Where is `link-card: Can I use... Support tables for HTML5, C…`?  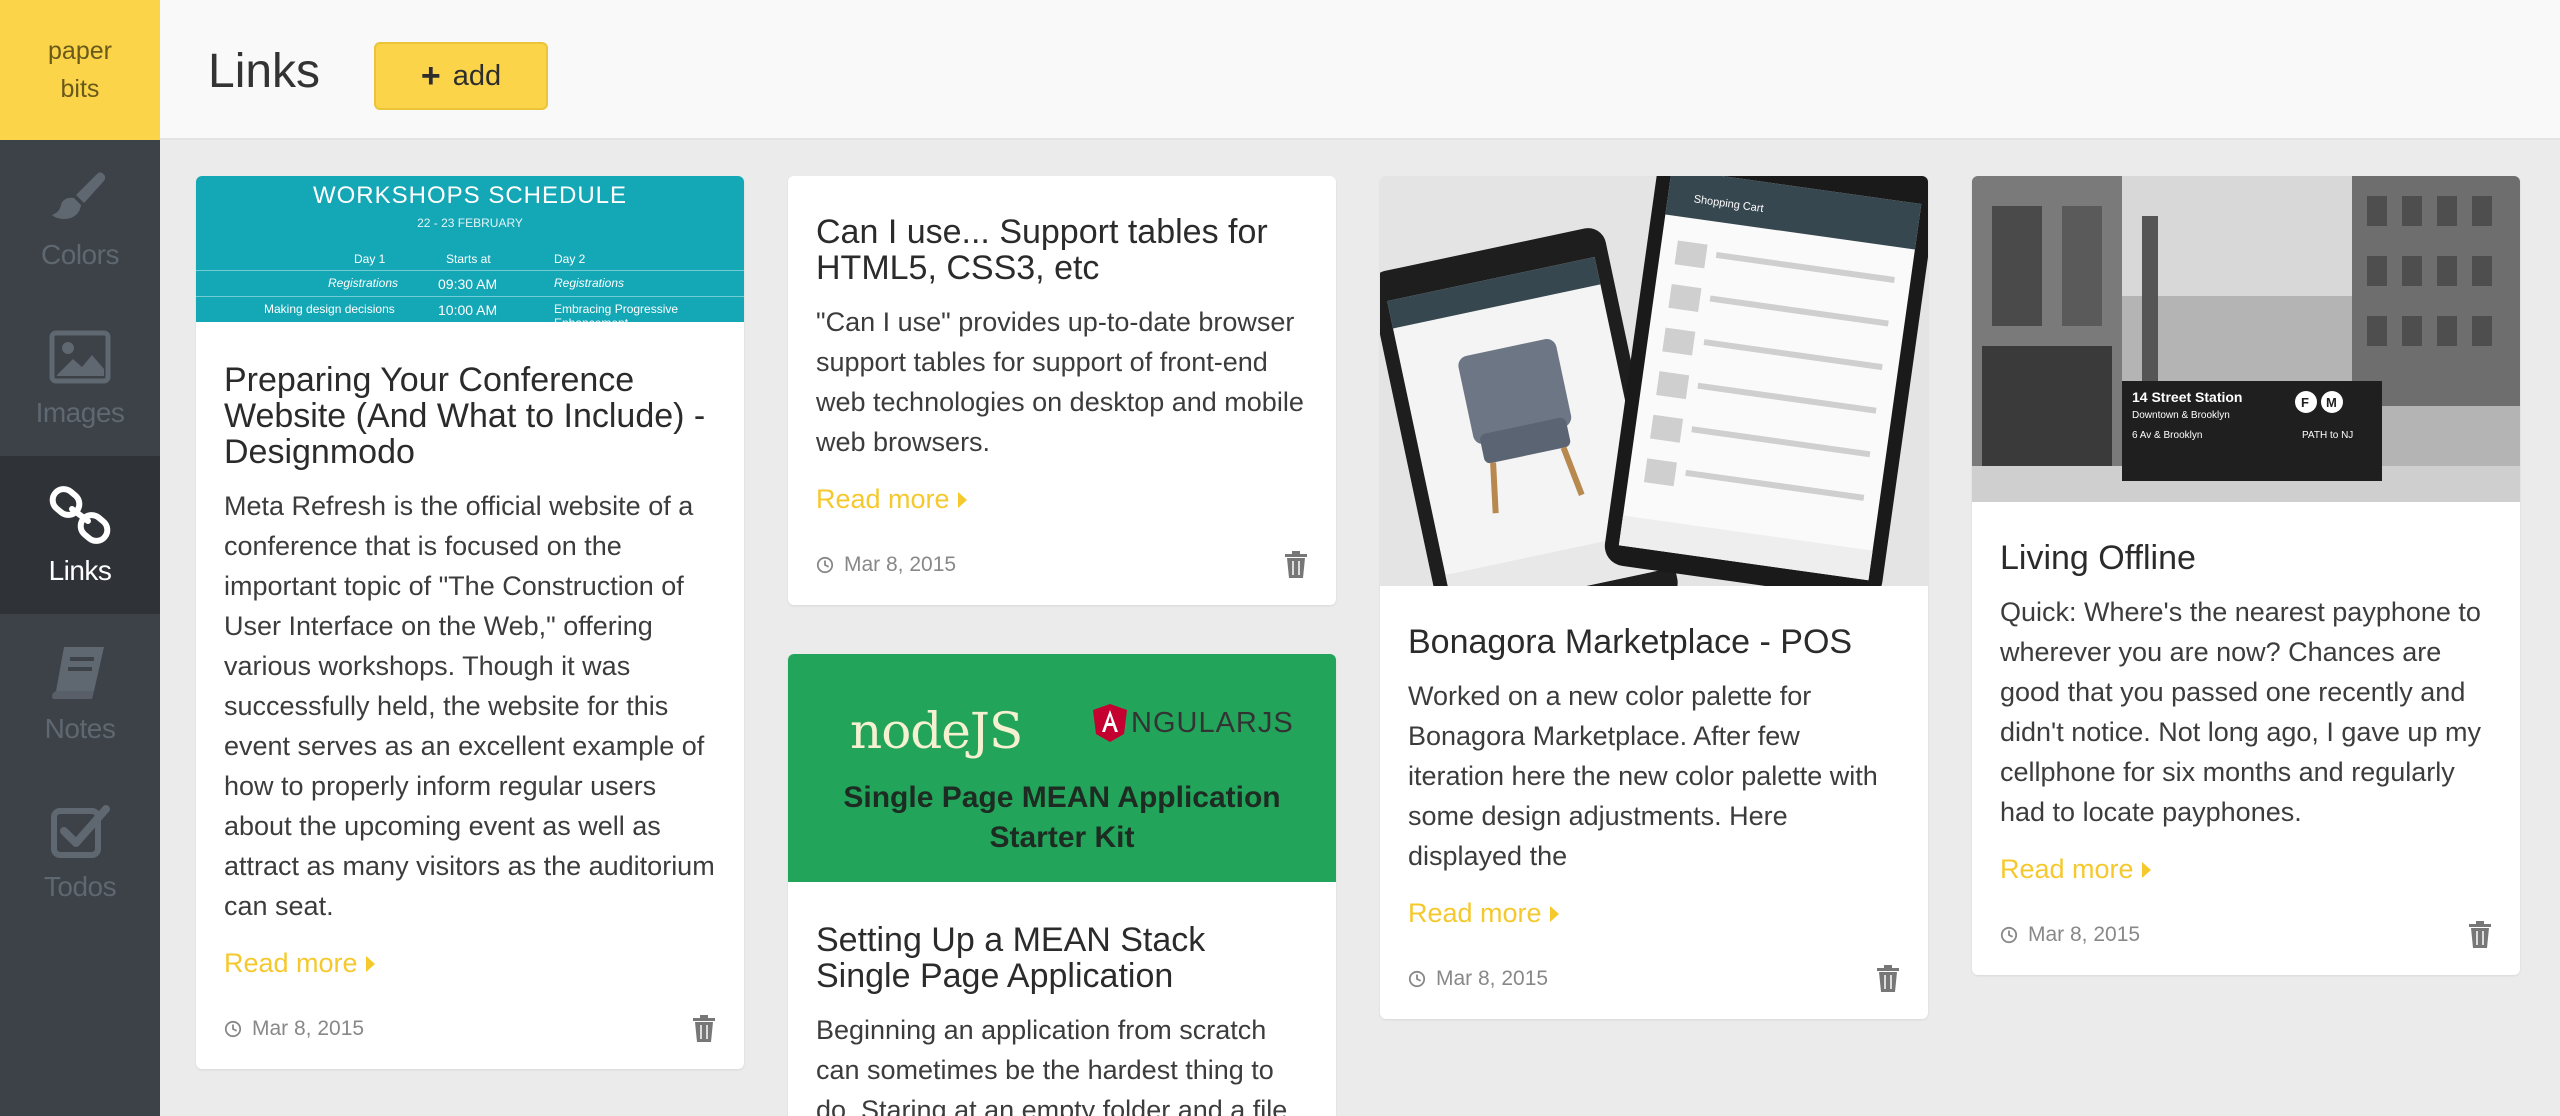 link-card: Can I use... Support tables for HTML5, C… is located at coordinates (1062, 390).